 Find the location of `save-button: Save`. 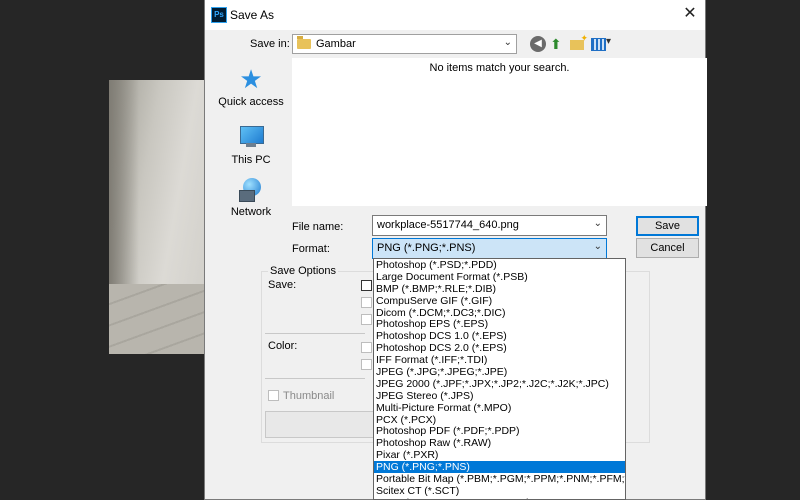

save-button: Save is located at coordinates (667, 226).